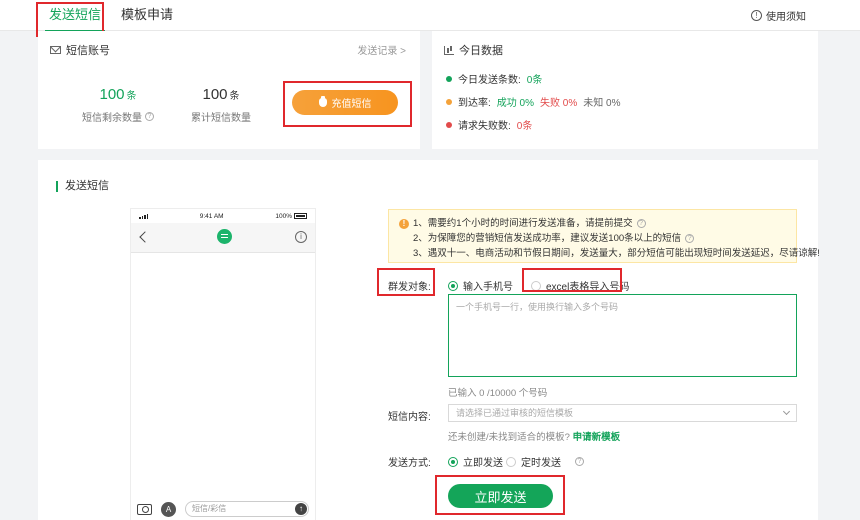 The height and width of the screenshot is (520, 860). I want to click on count-hint: 已输入 0 /10000 个号码, so click(498, 393).